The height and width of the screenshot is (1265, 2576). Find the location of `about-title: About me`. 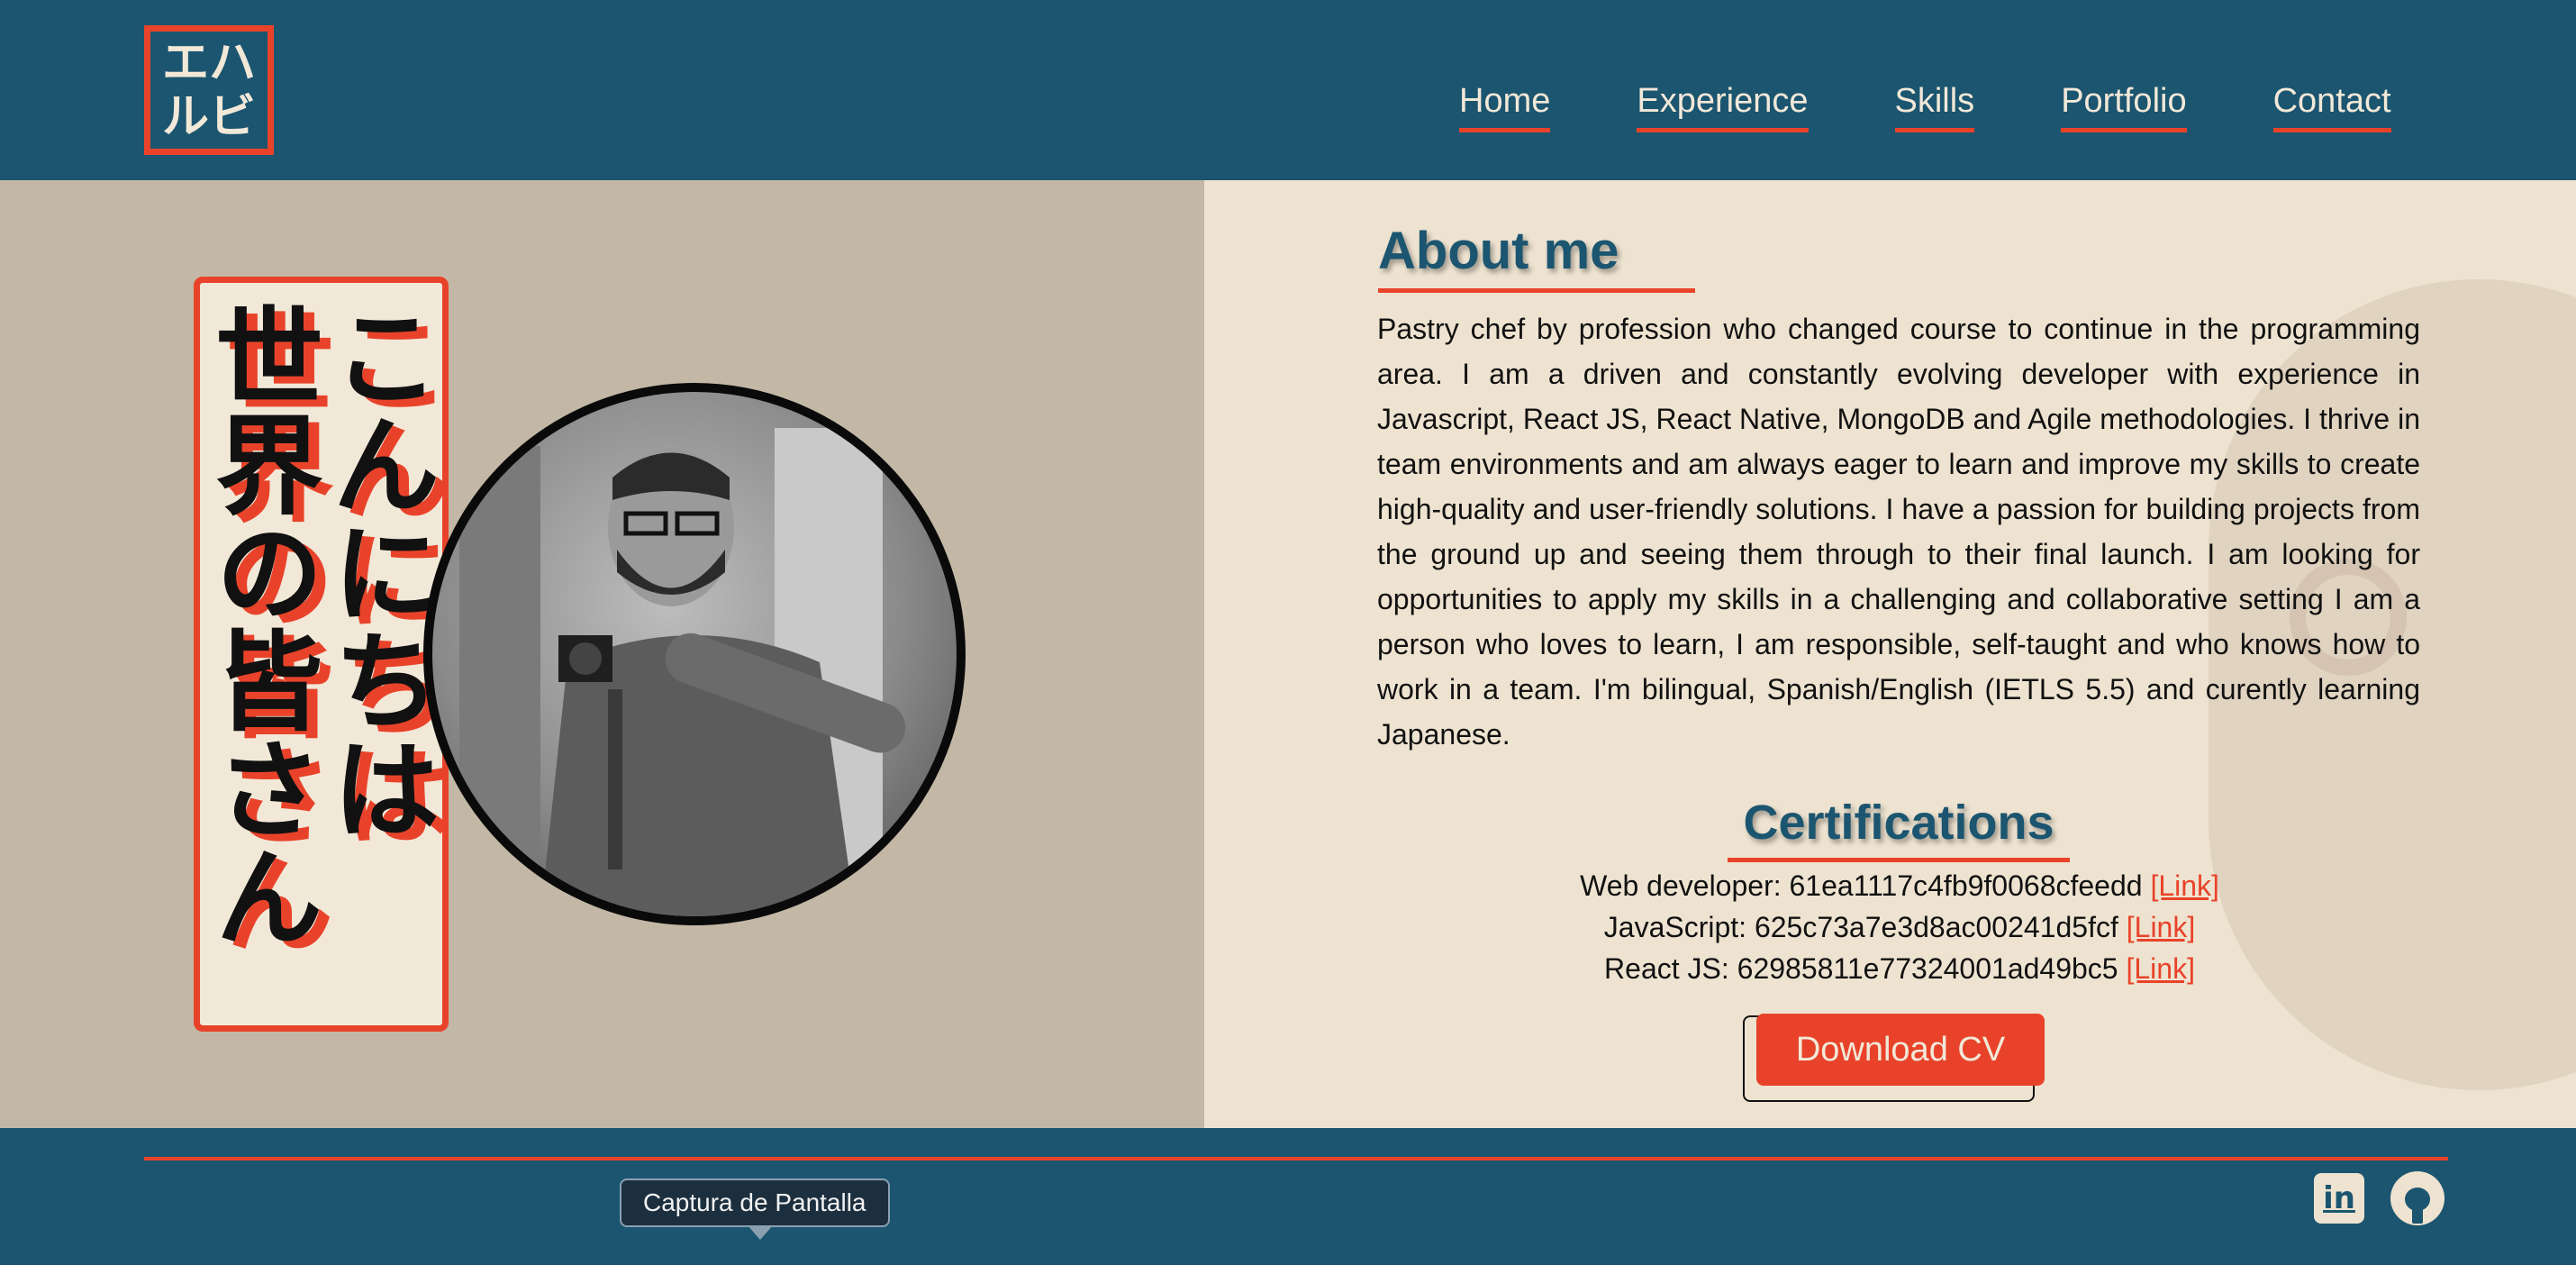

about-title: About me is located at coordinates (1536, 257).